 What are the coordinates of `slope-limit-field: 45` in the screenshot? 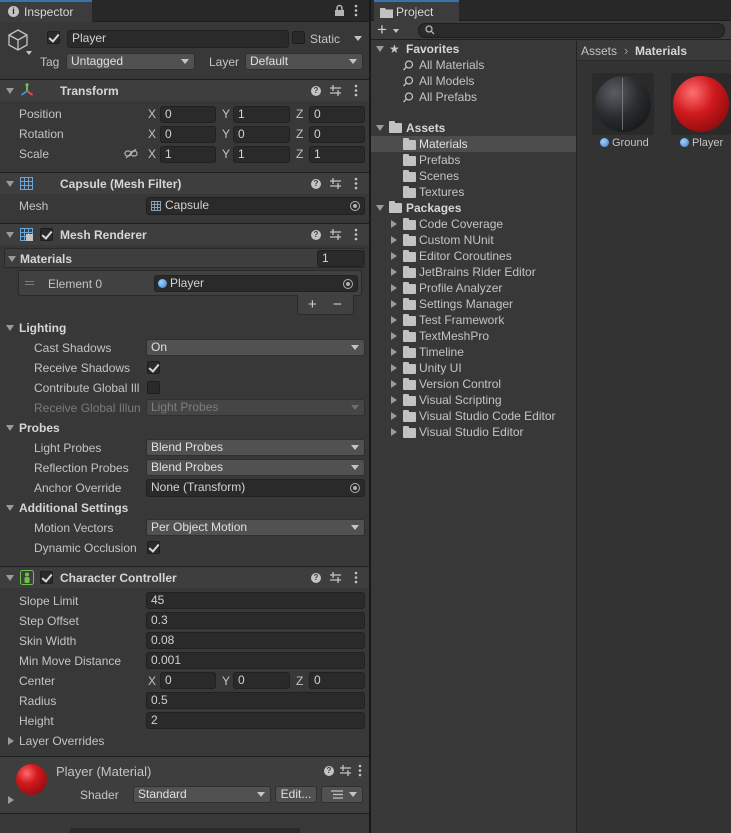 It's located at (255, 600).